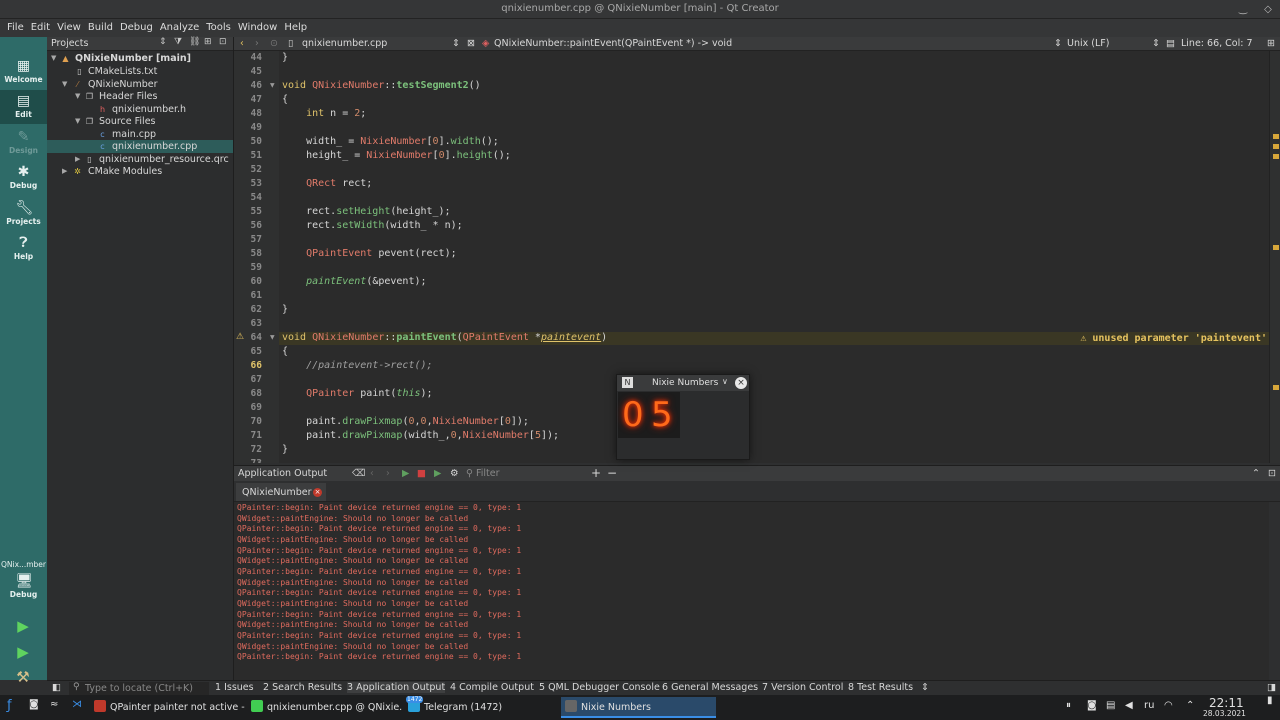 The width and height of the screenshot is (1280, 720). What do you see at coordinates (194, 42) in the screenshot?
I see `link-icon: ⛓︎` at bounding box center [194, 42].